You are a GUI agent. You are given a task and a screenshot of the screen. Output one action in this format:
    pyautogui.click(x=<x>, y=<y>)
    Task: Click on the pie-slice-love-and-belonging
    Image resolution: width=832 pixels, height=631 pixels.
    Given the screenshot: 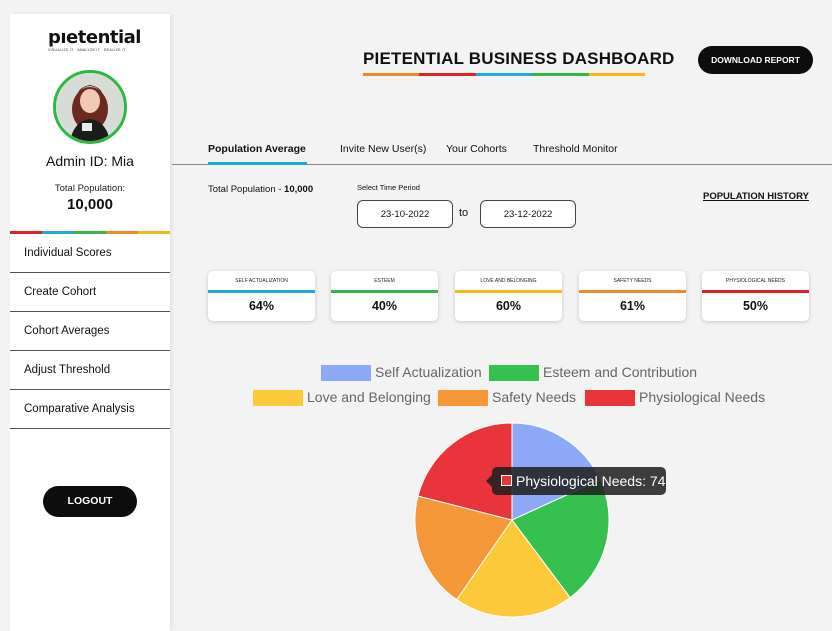 What is the action you would take?
    pyautogui.click(x=513, y=568)
    